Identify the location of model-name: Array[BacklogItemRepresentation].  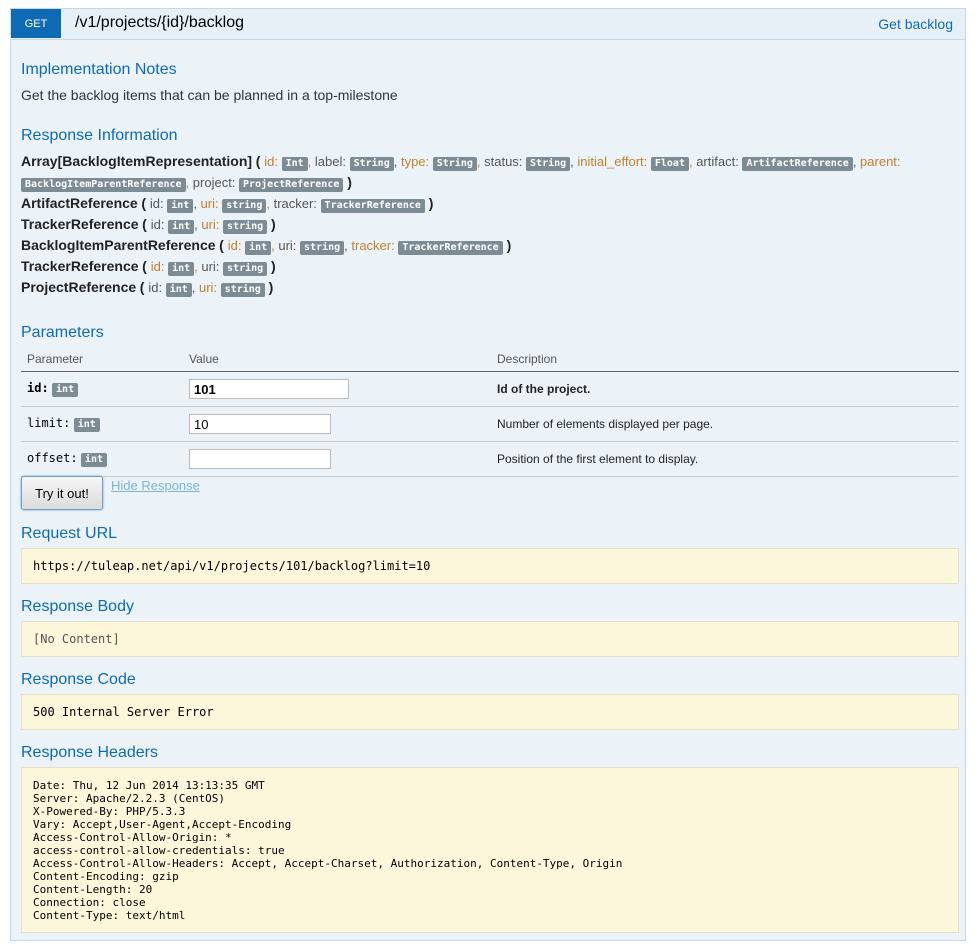
(137, 161).